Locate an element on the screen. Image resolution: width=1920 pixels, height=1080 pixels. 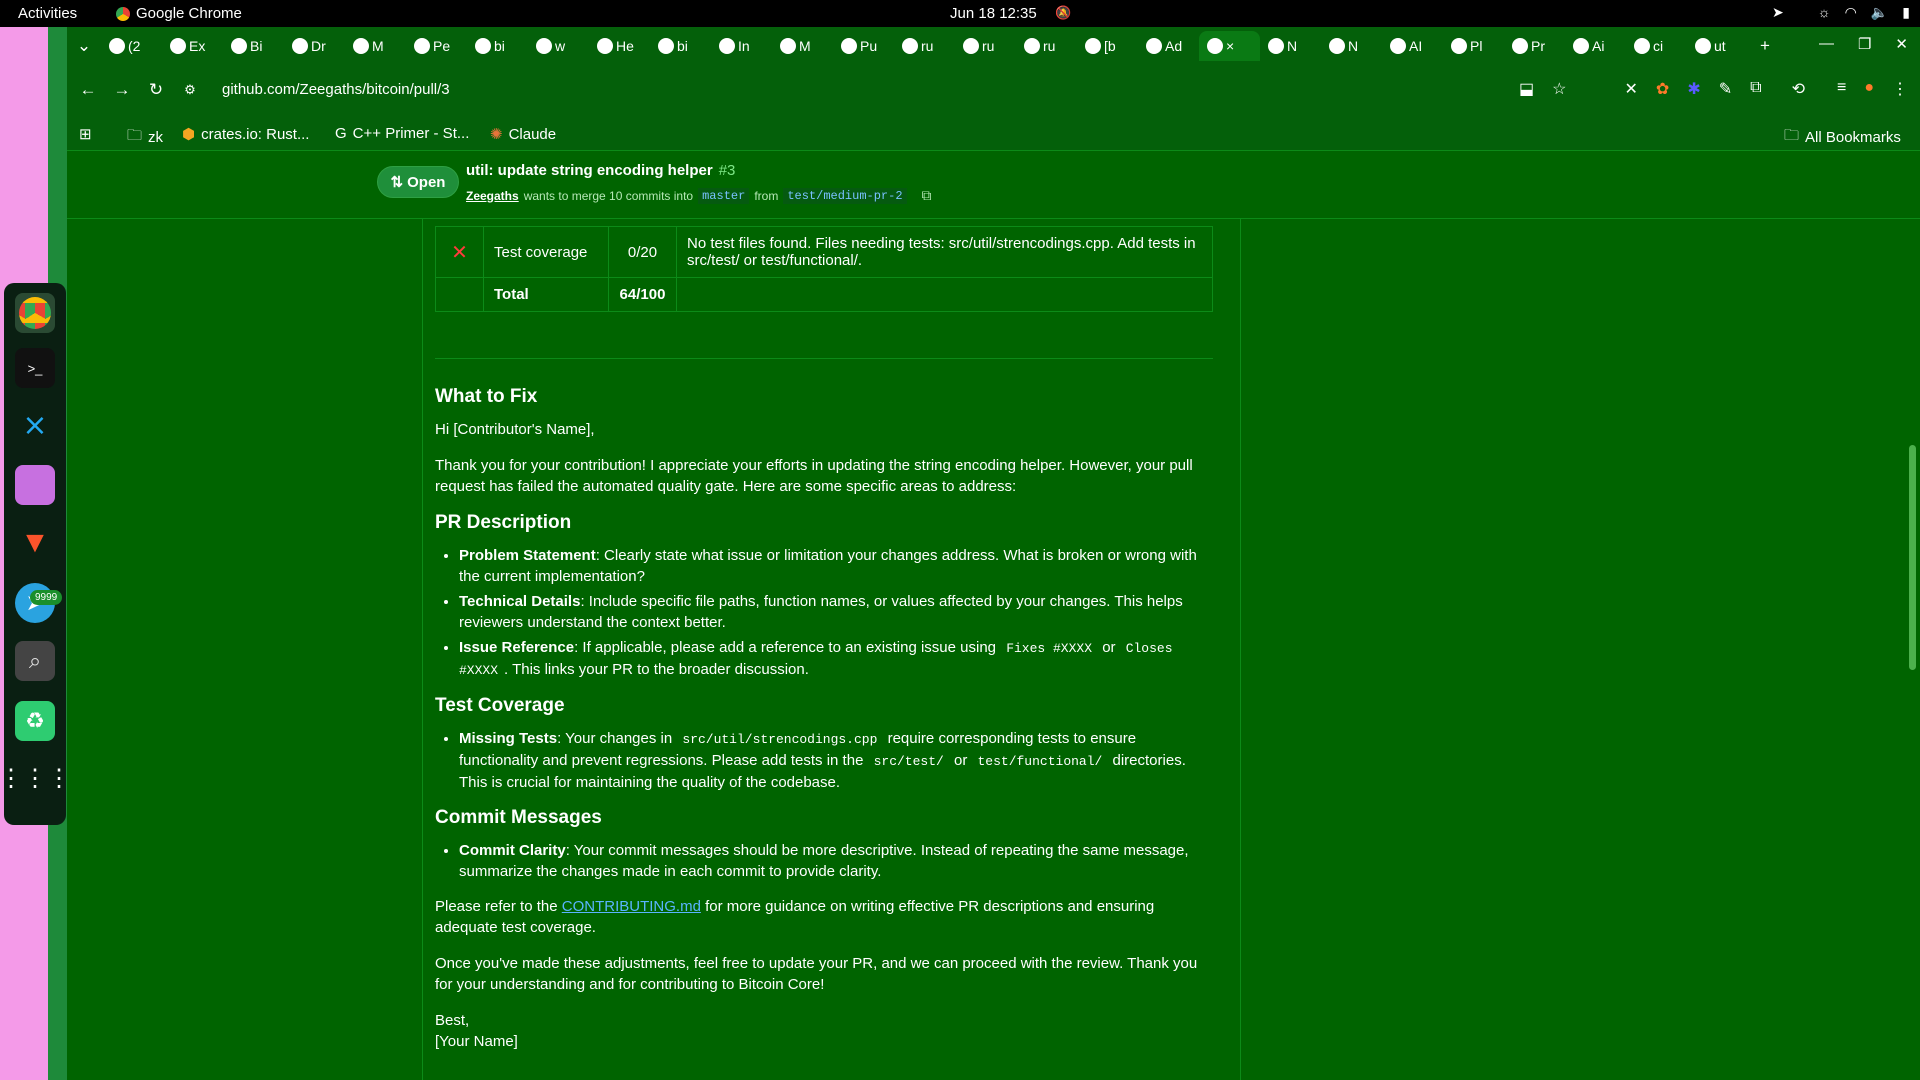
app-menu: Google Chrome is located at coordinates (179, 13).